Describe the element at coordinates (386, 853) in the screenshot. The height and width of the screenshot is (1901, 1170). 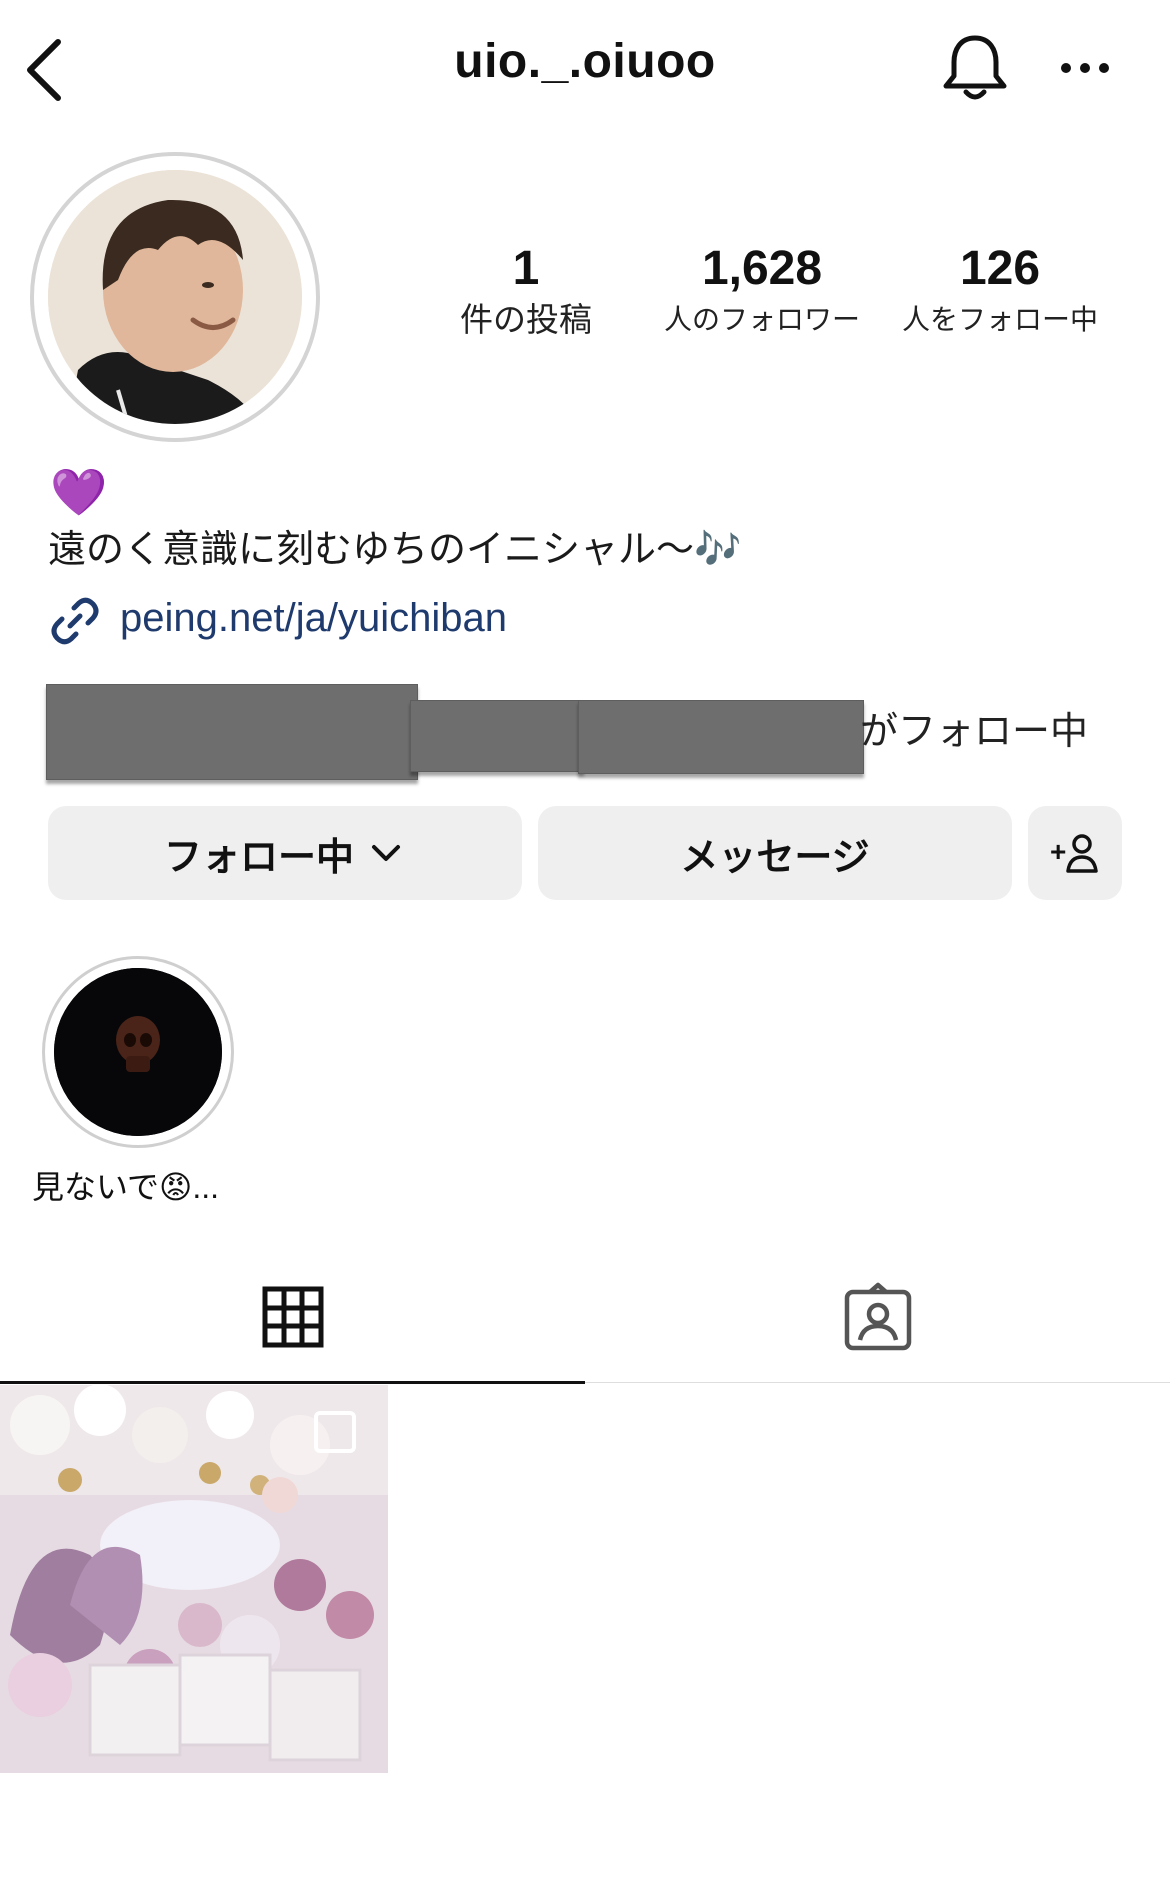
I see `chevron-down-icon` at that location.